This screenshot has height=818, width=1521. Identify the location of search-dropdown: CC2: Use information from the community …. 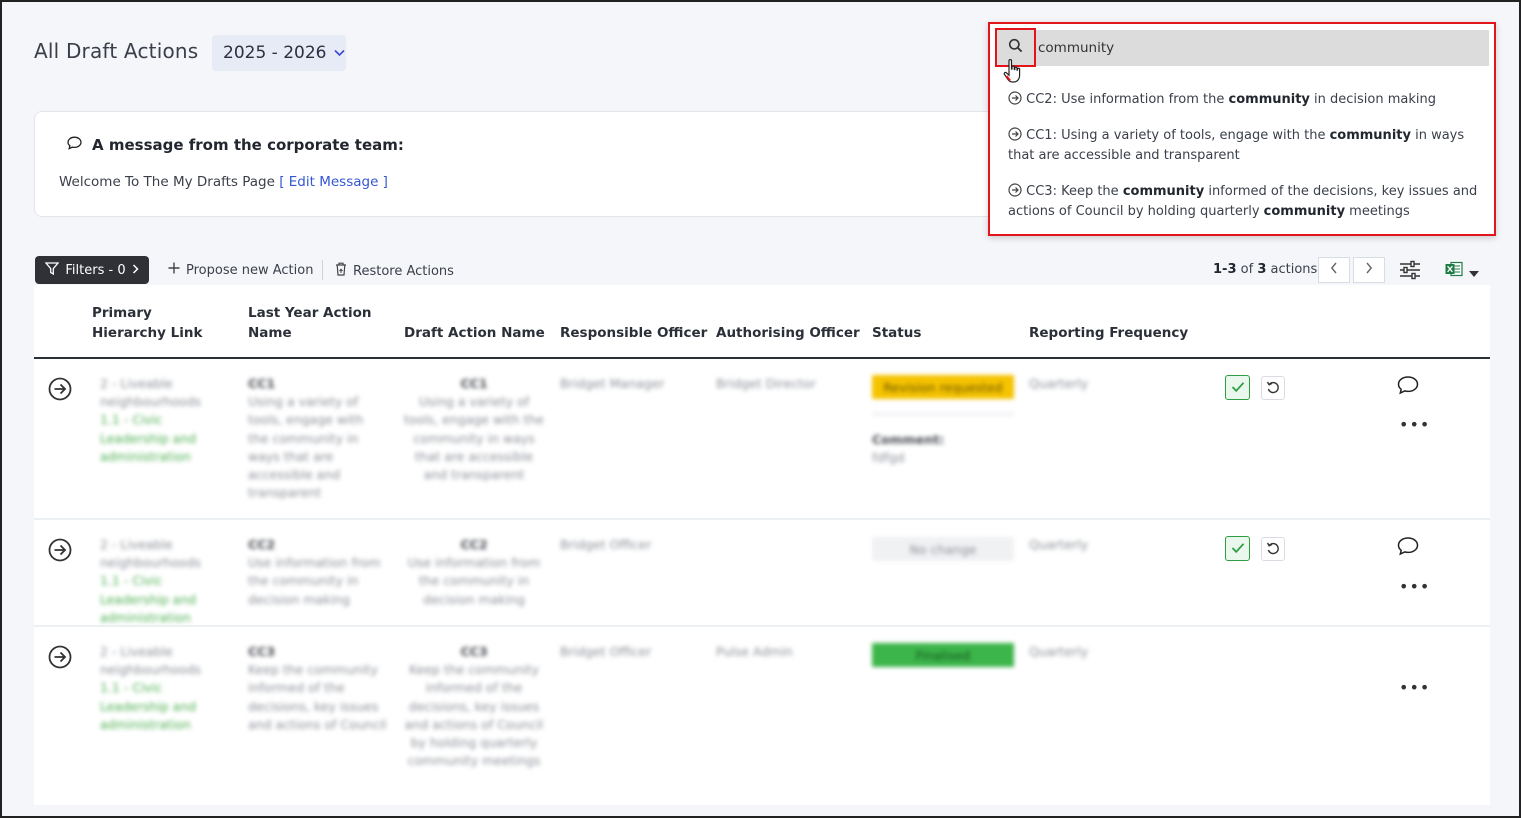
(1242, 129).